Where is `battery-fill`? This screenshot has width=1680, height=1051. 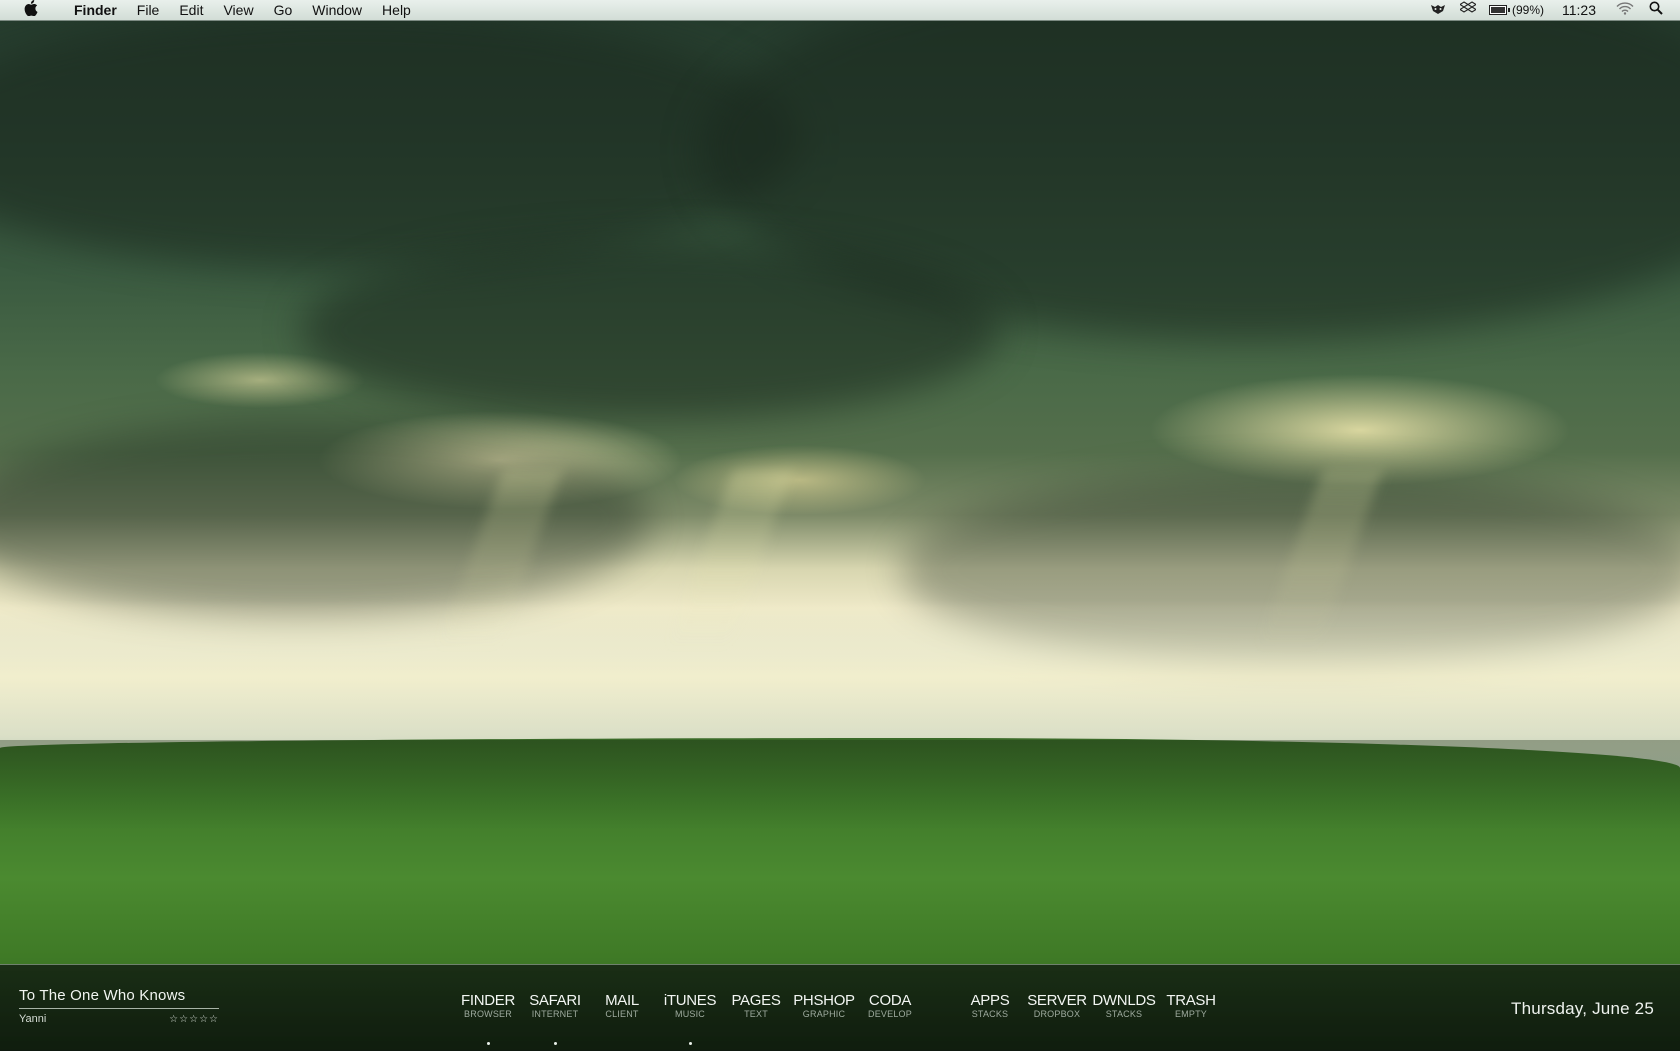 battery-fill is located at coordinates (1497, 10).